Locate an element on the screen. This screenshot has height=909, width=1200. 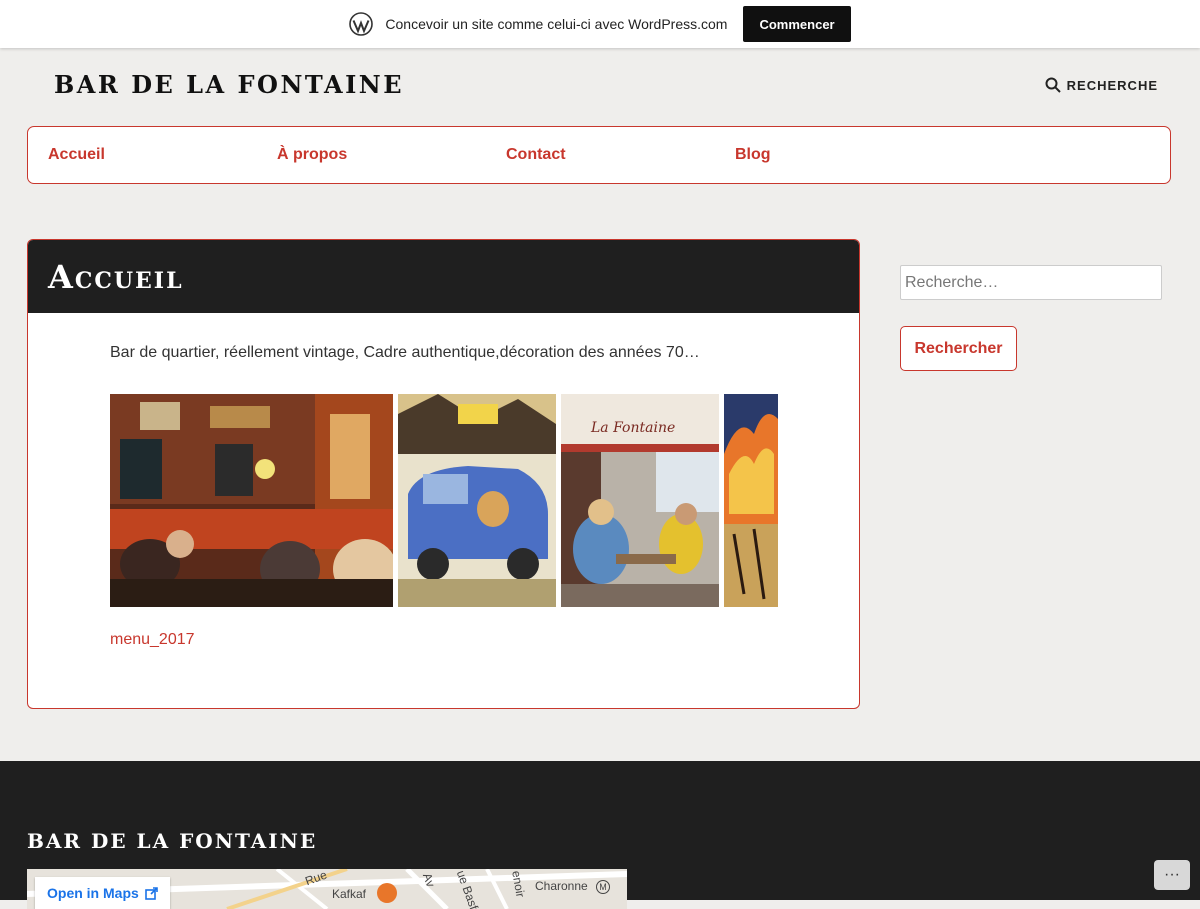
open-in-maps-button: Open in Maps is located at coordinates (102, 893).